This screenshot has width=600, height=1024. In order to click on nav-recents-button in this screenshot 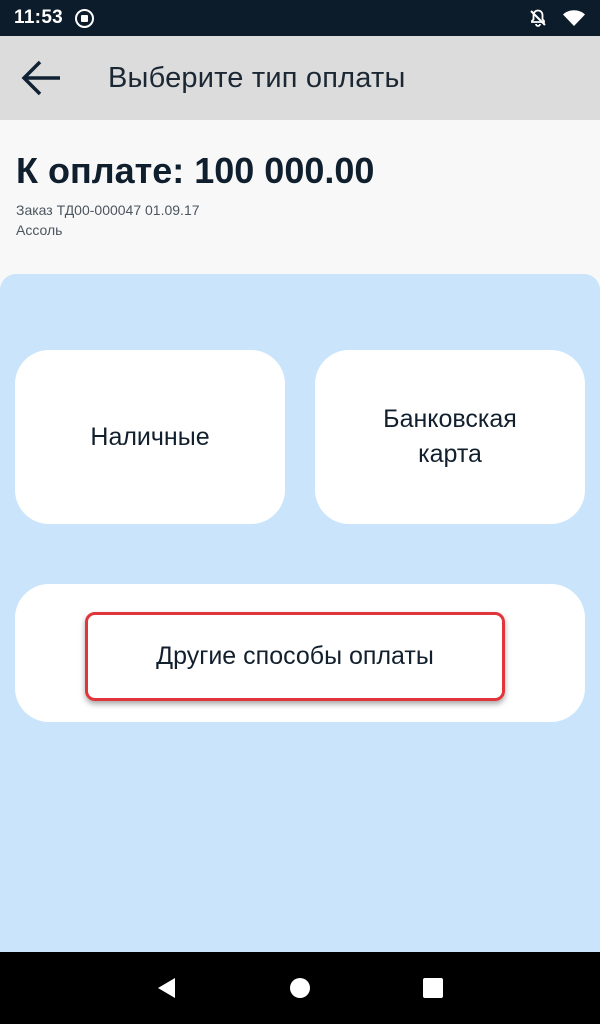, I will do `click(433, 988)`.